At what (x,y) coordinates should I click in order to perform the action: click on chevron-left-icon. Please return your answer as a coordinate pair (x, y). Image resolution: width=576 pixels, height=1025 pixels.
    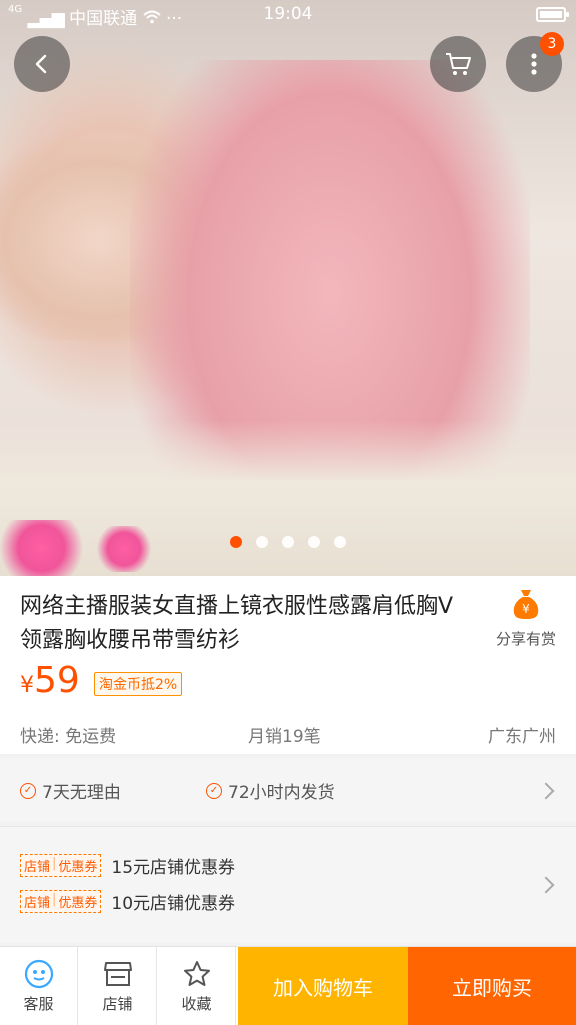
    Looking at the image, I should click on (41, 64).